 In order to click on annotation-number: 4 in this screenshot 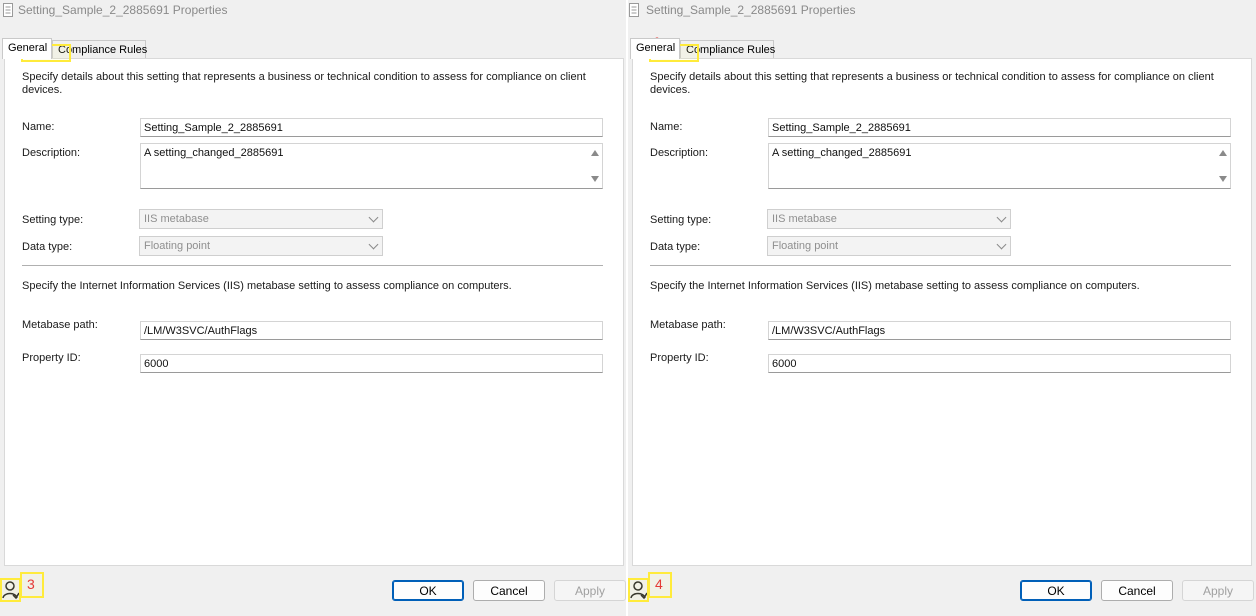, I will do `click(659, 584)`.